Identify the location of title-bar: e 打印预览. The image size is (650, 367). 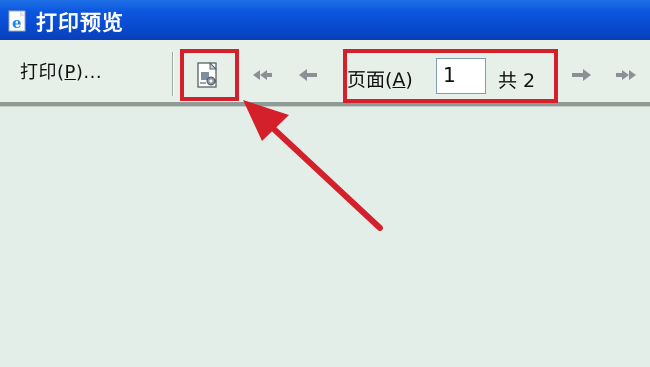
(325, 20).